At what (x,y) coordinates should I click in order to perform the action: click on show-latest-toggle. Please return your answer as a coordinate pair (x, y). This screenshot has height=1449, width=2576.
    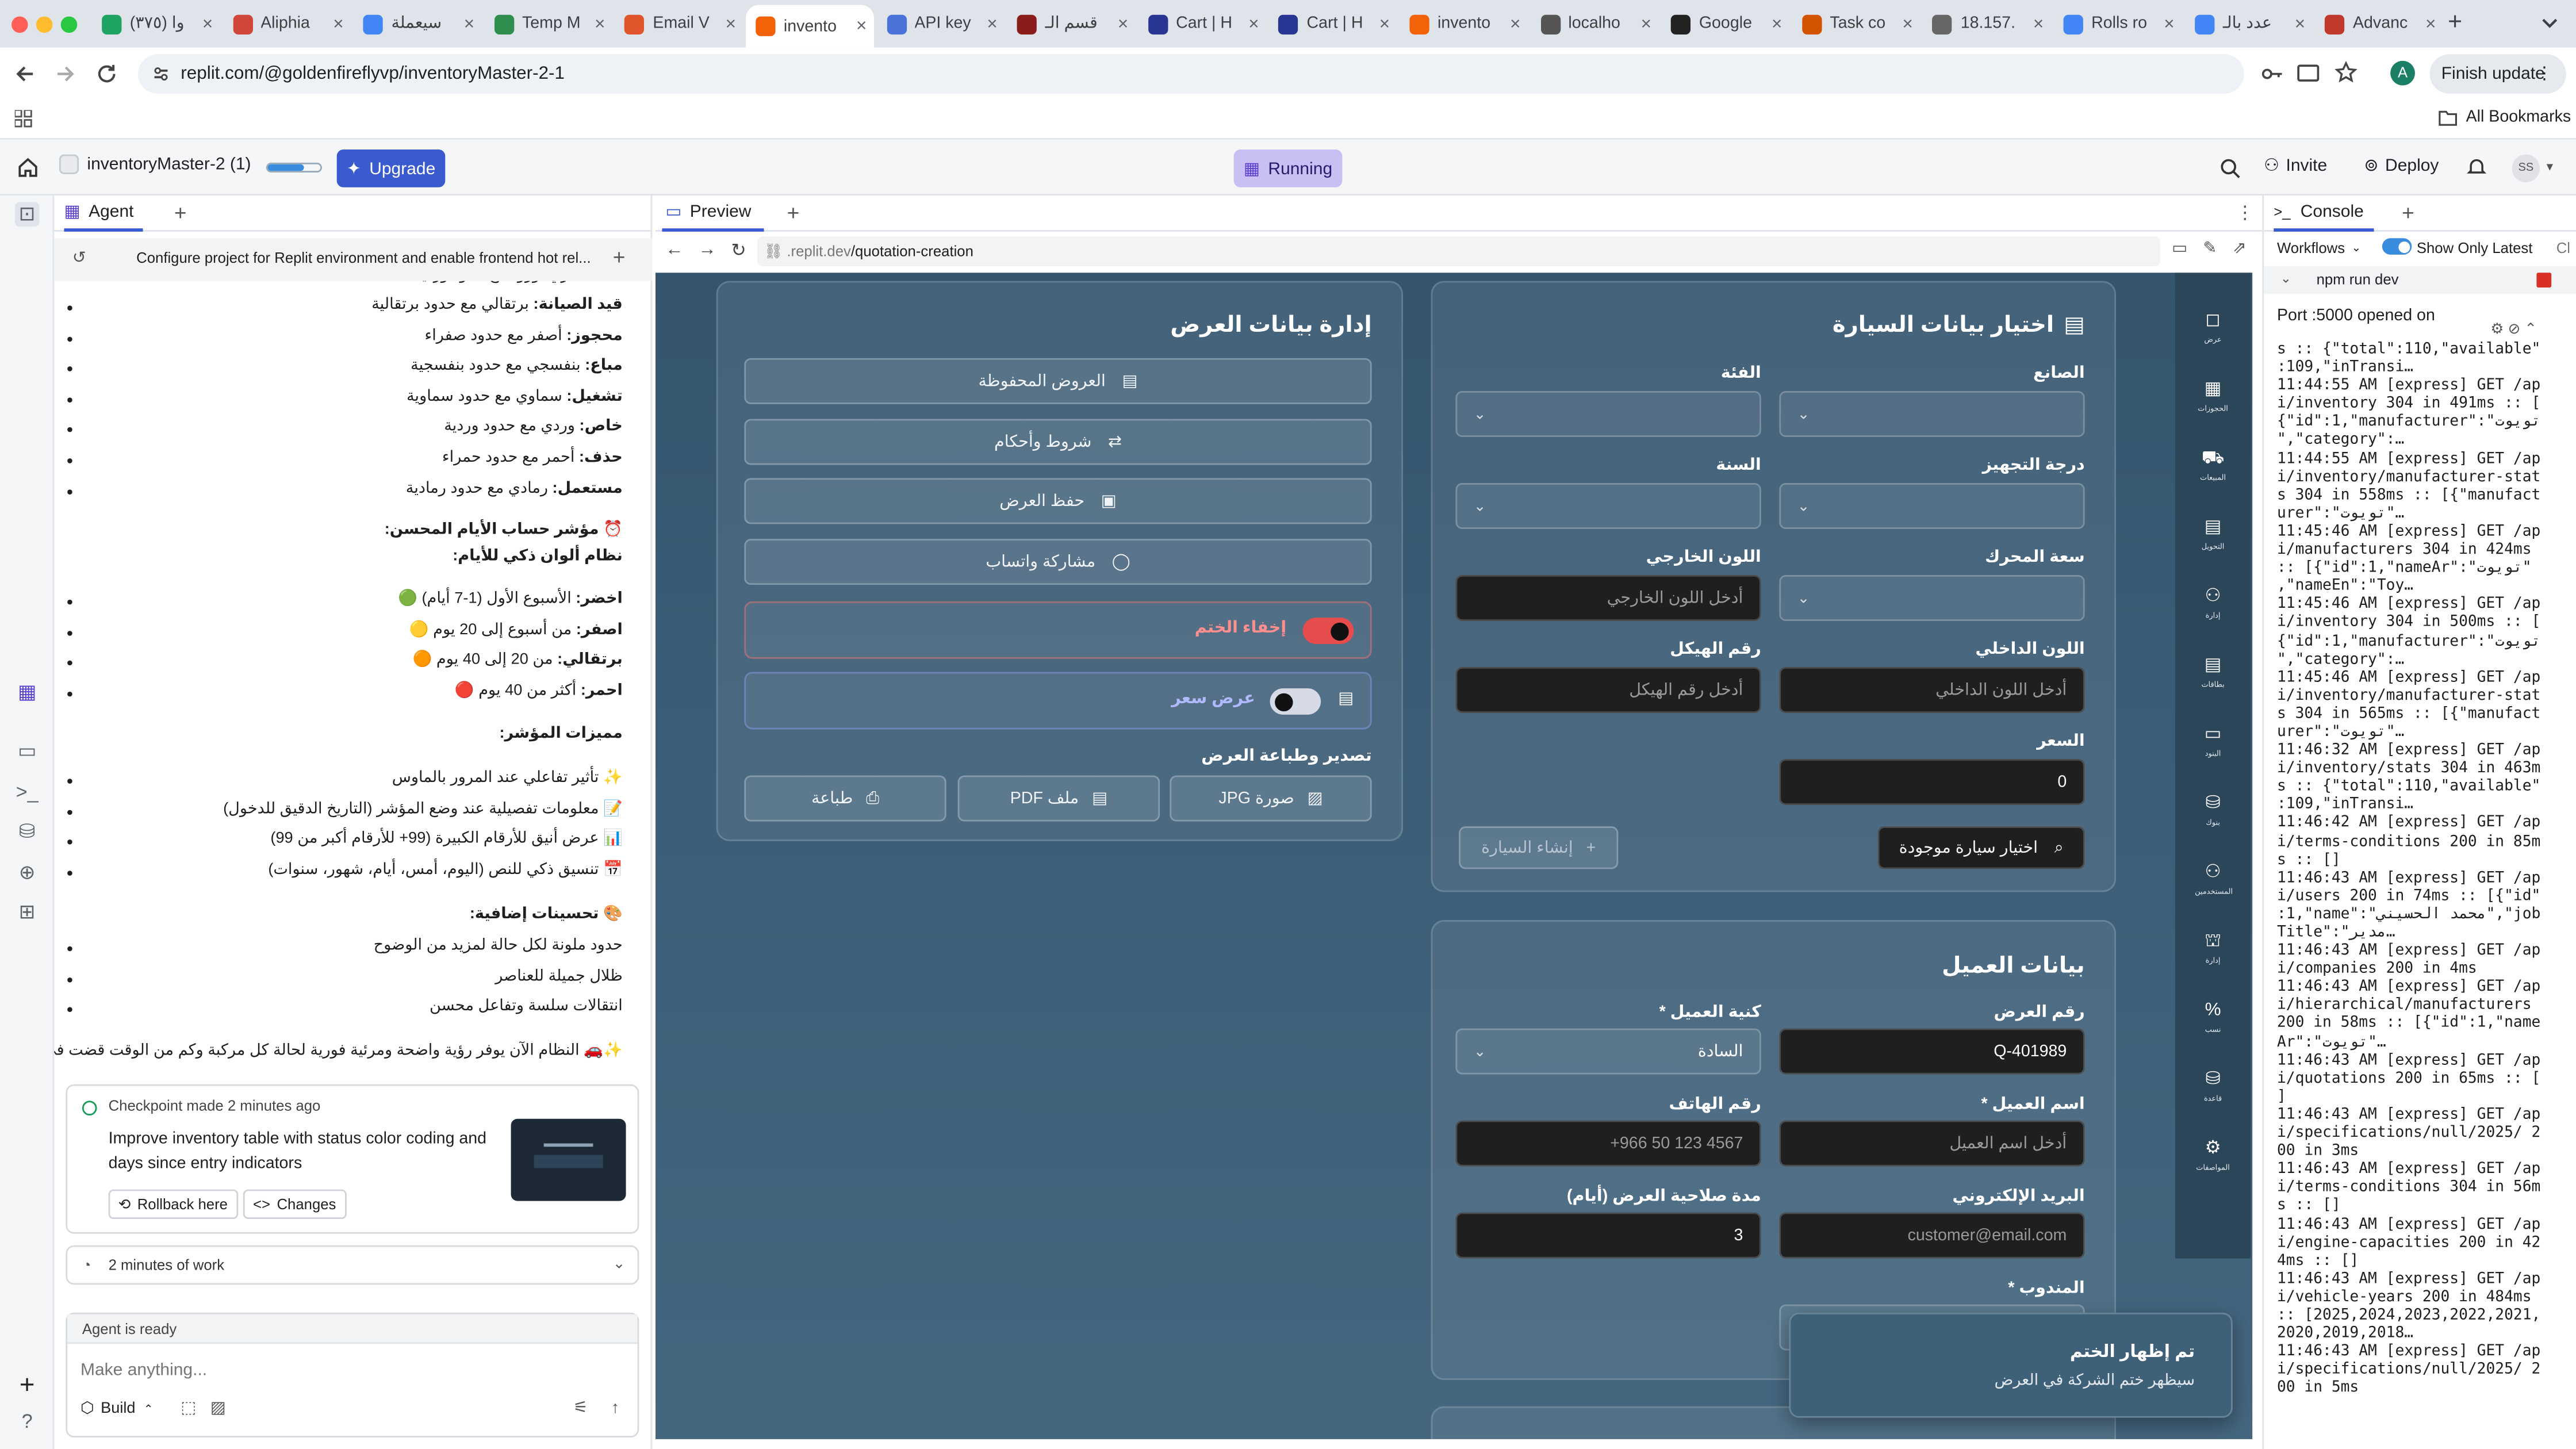
    Looking at the image, I should click on (2397, 246).